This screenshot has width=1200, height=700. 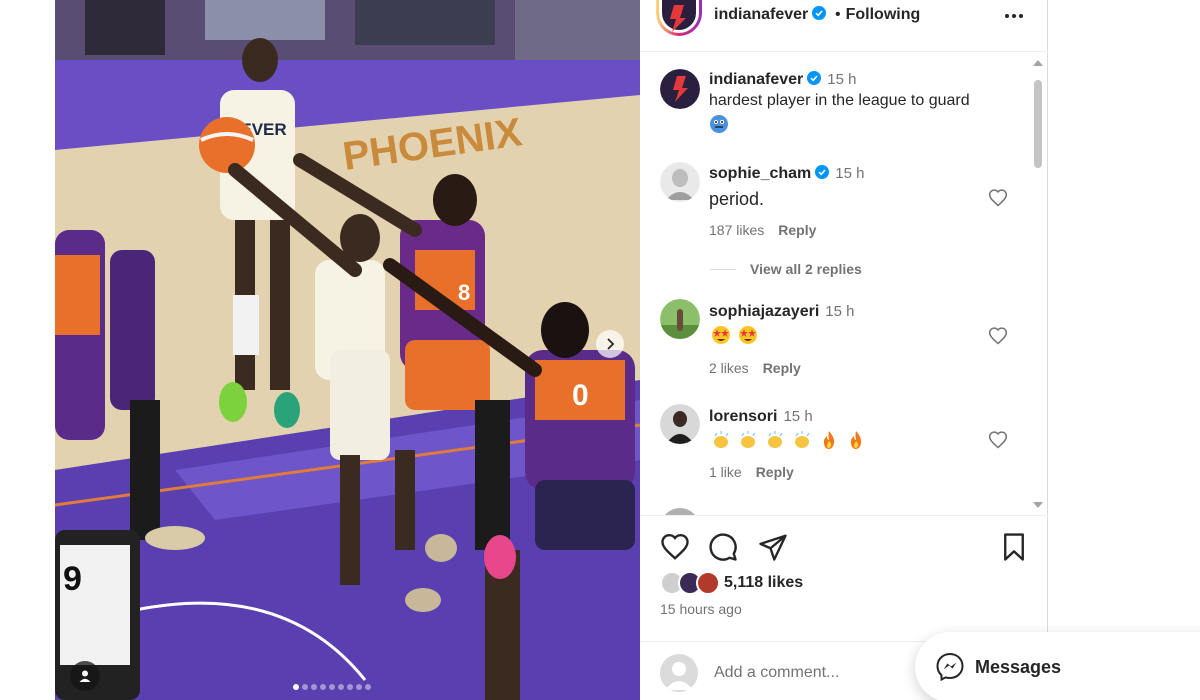 I want to click on following-button: • Following, so click(x=877, y=15).